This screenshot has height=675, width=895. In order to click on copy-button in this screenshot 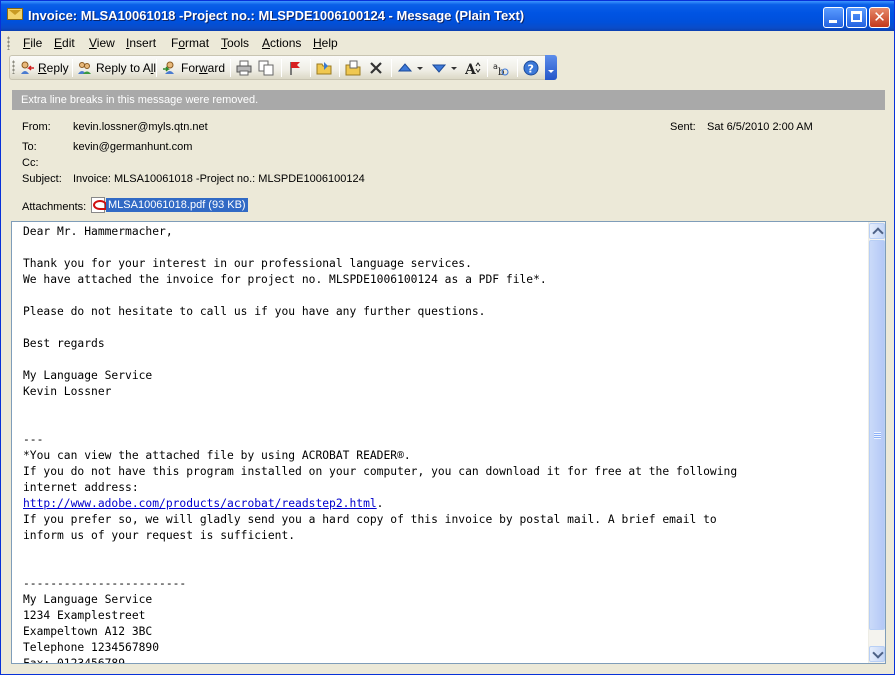, I will do `click(266, 68)`.